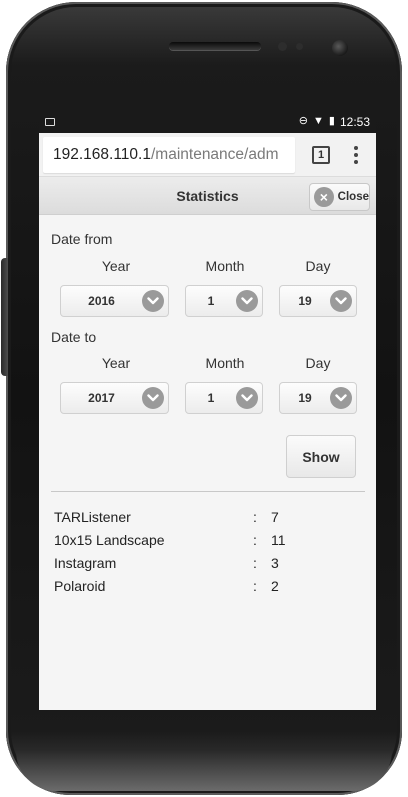 The width and height of the screenshot is (408, 797). Describe the element at coordinates (211, 398) in the screenshot. I see `date-to-month-value: 1` at that location.